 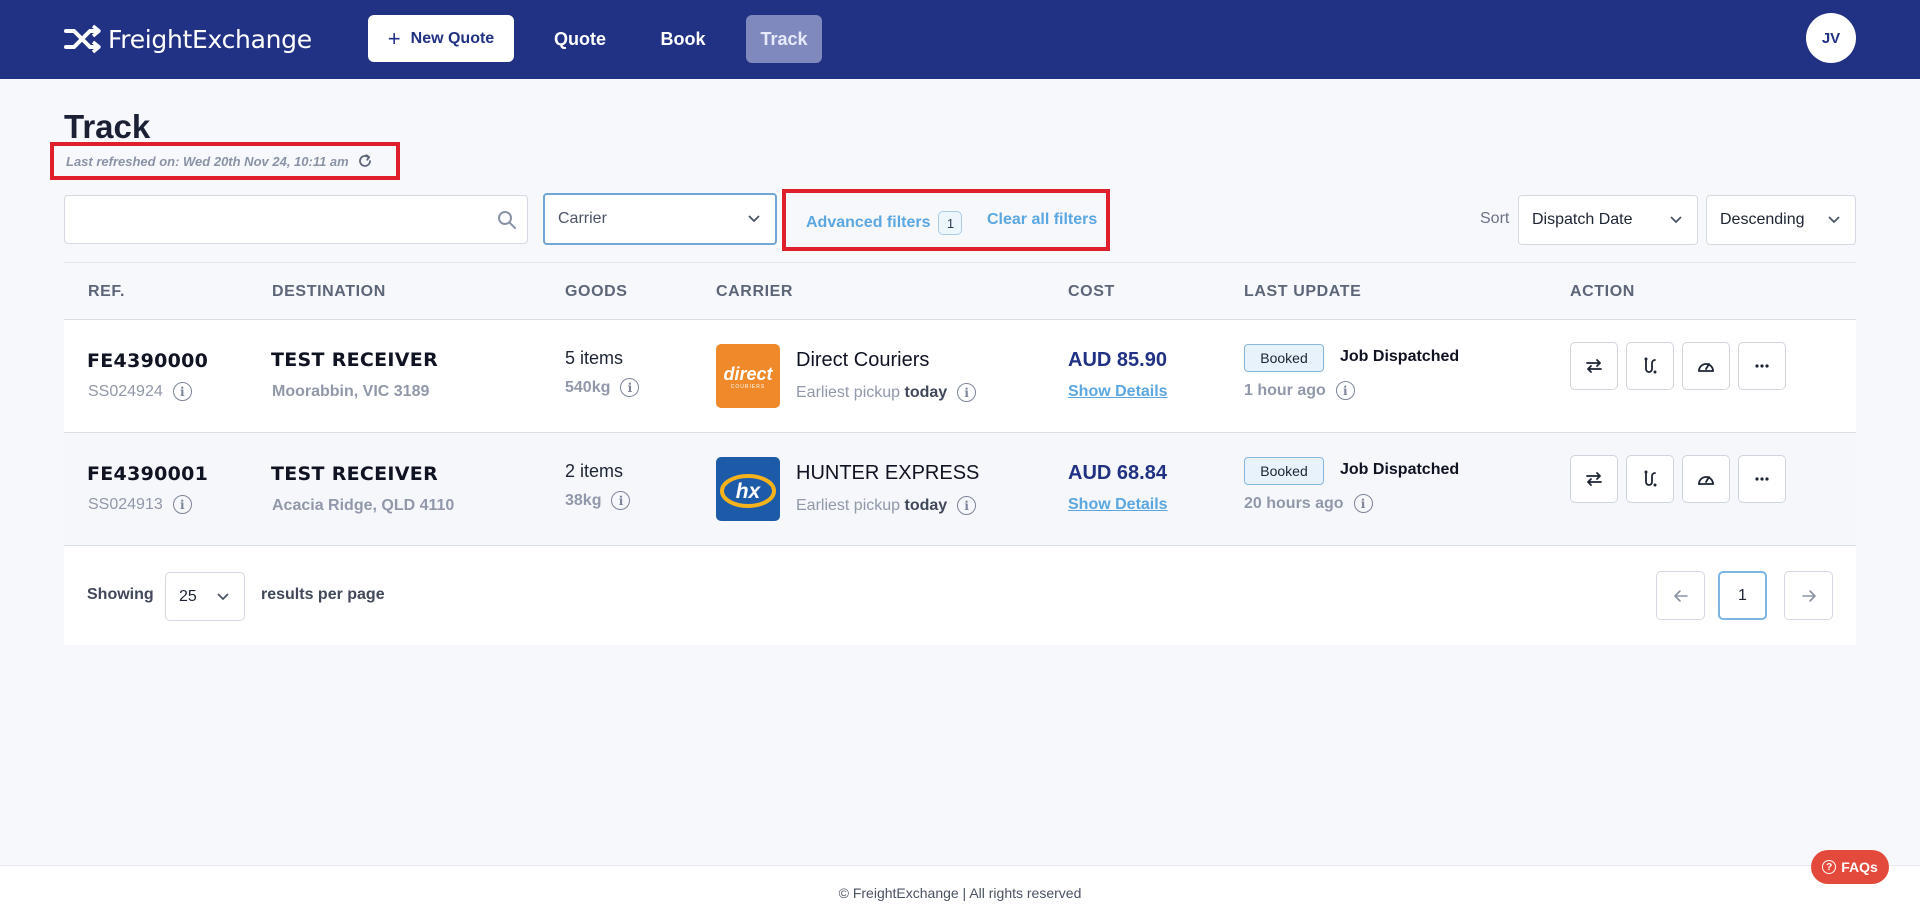 What do you see at coordinates (1042, 220) in the screenshot?
I see `clear-filters-link: Clear all filters` at bounding box center [1042, 220].